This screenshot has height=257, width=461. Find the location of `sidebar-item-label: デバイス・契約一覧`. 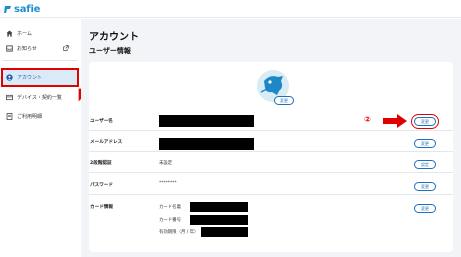

sidebar-item-label: デバイス・契約一覧 is located at coordinates (39, 98).